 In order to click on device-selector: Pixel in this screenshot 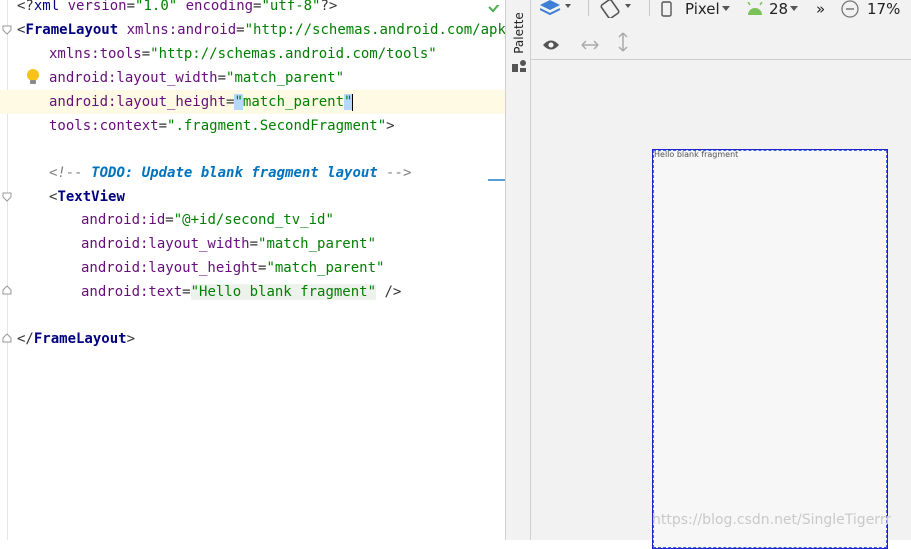, I will do `click(696, 9)`.